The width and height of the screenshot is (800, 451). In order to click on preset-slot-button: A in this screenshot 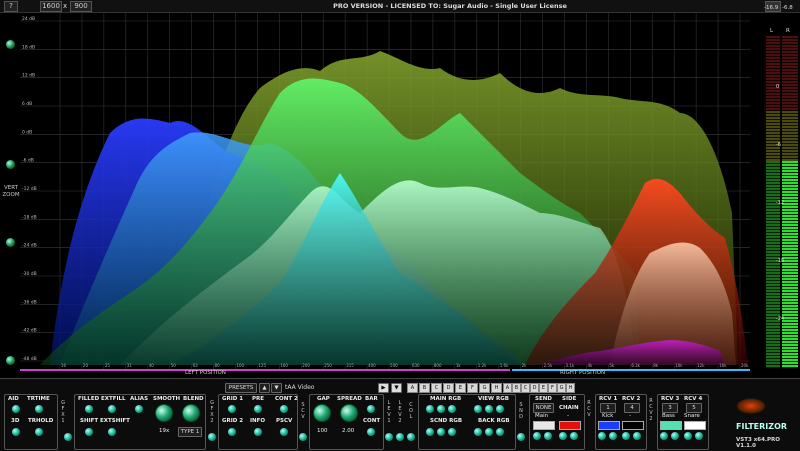, I will do `click(412, 388)`.